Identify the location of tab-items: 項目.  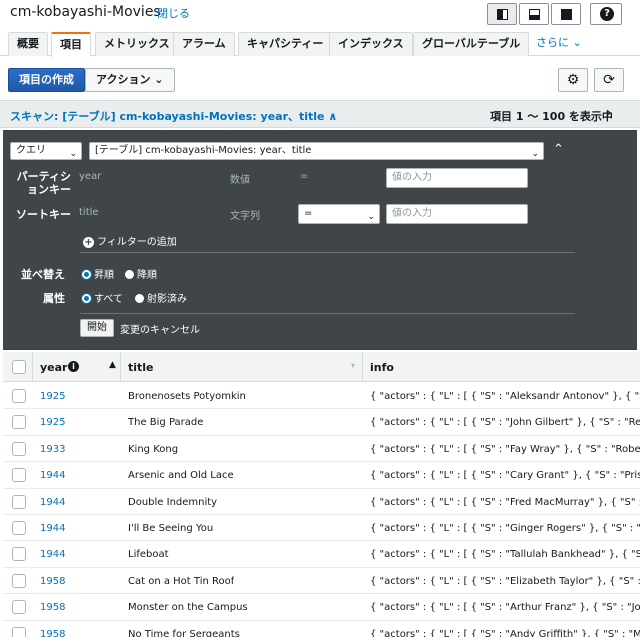
(71, 44).